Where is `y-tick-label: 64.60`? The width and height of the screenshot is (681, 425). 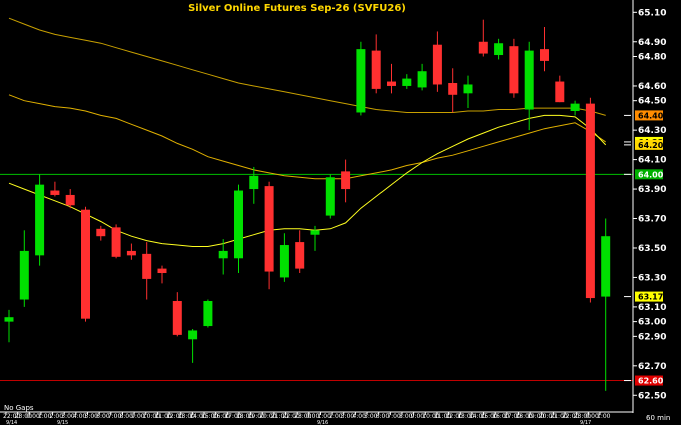 y-tick-label: 64.60 is located at coordinates (652, 87).